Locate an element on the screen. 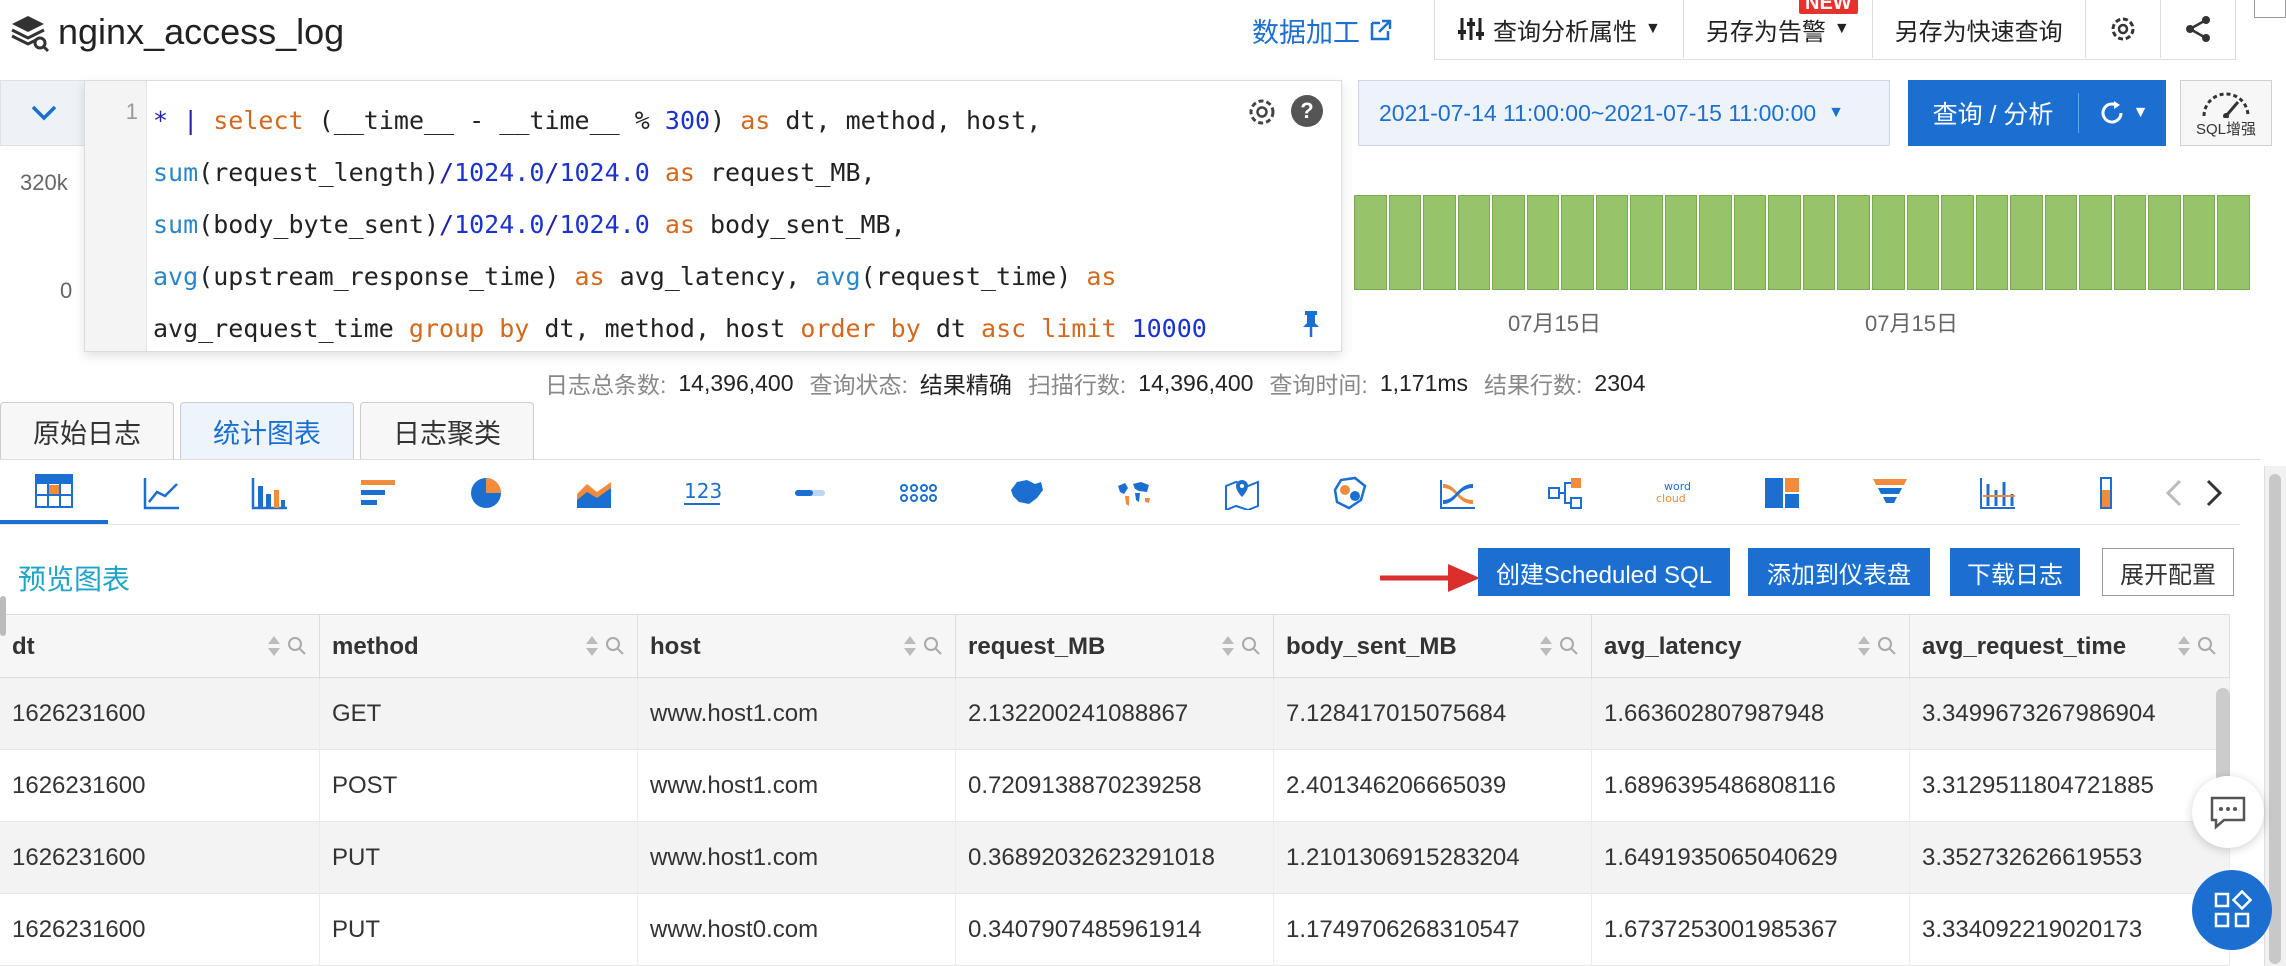 Image resolution: width=2286 pixels, height=966 pixels. area-chart-icon is located at coordinates (594, 493).